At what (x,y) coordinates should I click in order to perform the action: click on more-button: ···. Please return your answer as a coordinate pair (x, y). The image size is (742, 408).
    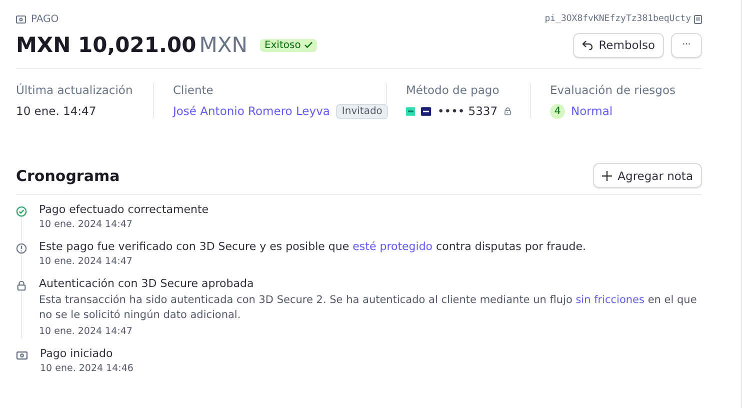
    Looking at the image, I should click on (686, 45).